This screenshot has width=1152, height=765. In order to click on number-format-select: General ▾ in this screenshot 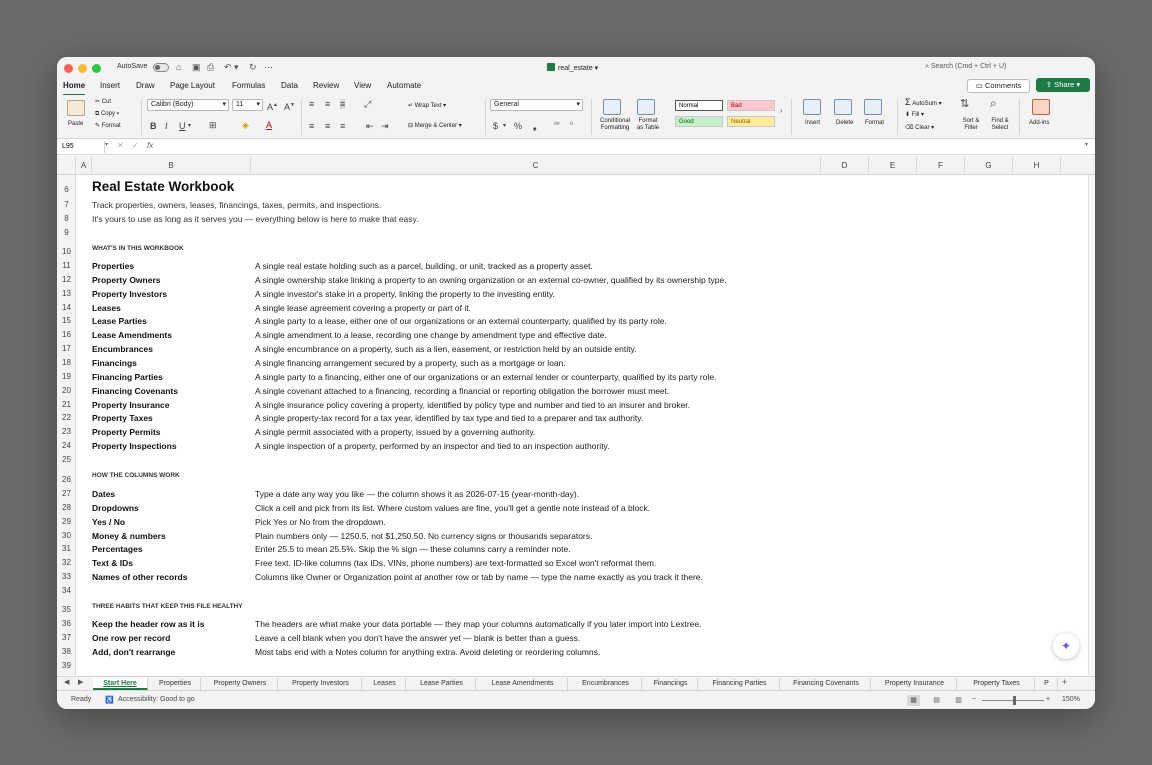, I will do `click(536, 105)`.